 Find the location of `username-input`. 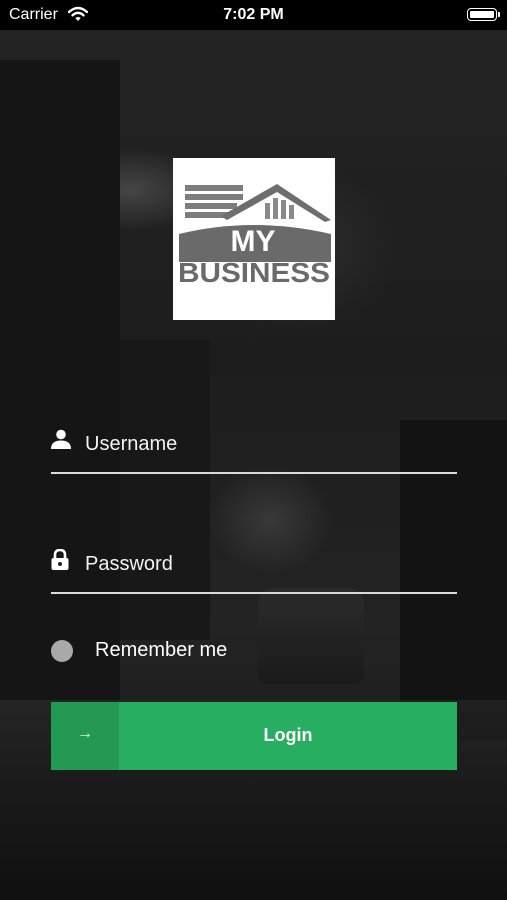

username-input is located at coordinates (265, 444).